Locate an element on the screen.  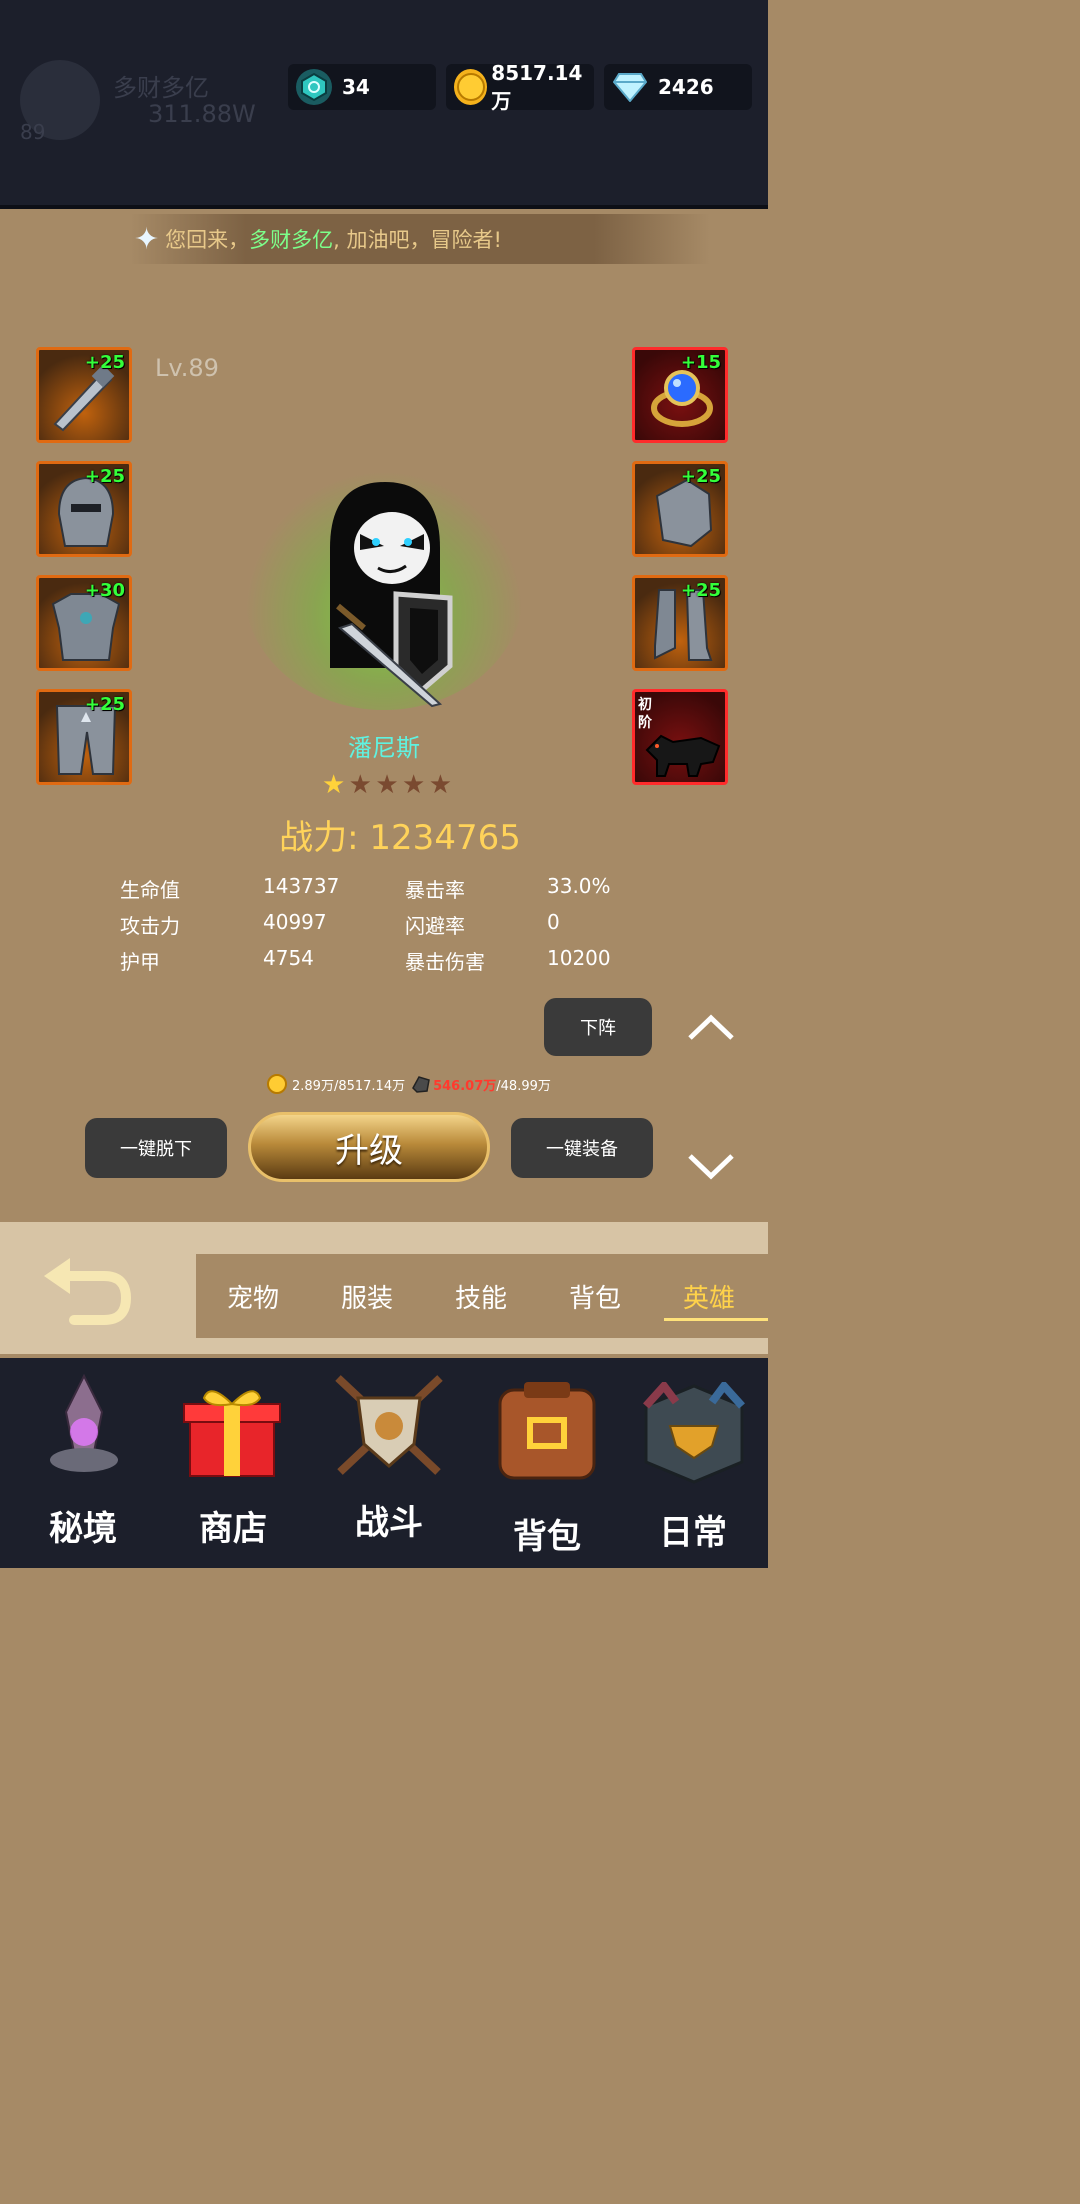
combat-power: 战力: 1234765 is located at coordinates (400, 838).